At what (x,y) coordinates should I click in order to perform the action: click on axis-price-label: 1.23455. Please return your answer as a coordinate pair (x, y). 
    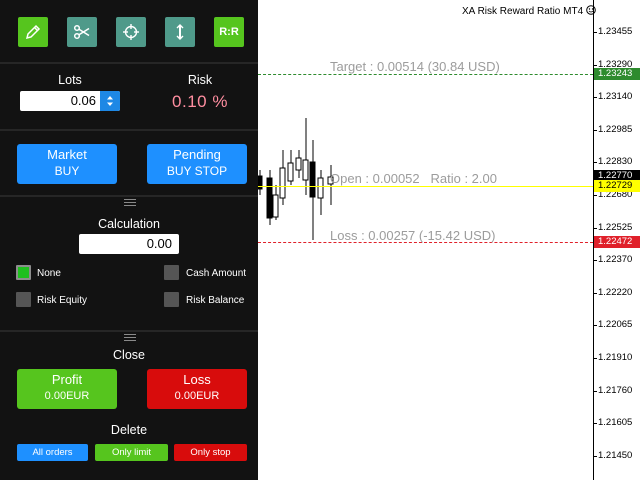
    Looking at the image, I should click on (615, 31).